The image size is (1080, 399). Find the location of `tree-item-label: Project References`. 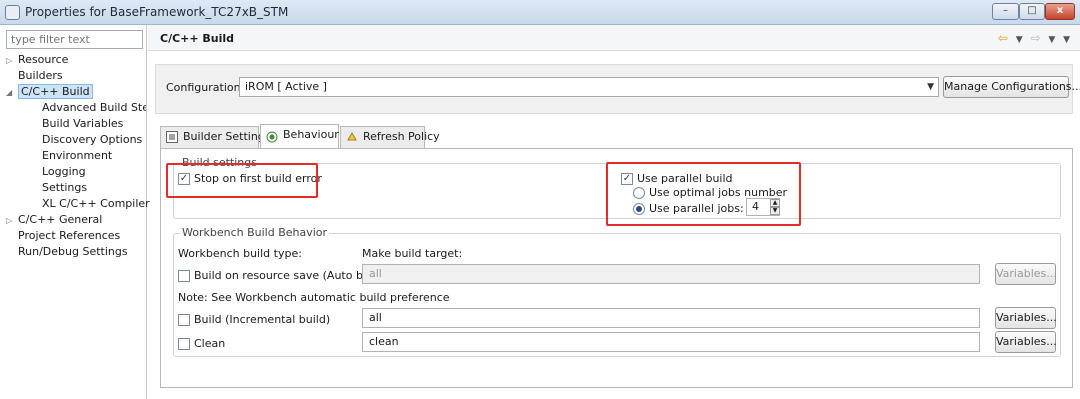

tree-item-label: Project References is located at coordinates (69, 235).